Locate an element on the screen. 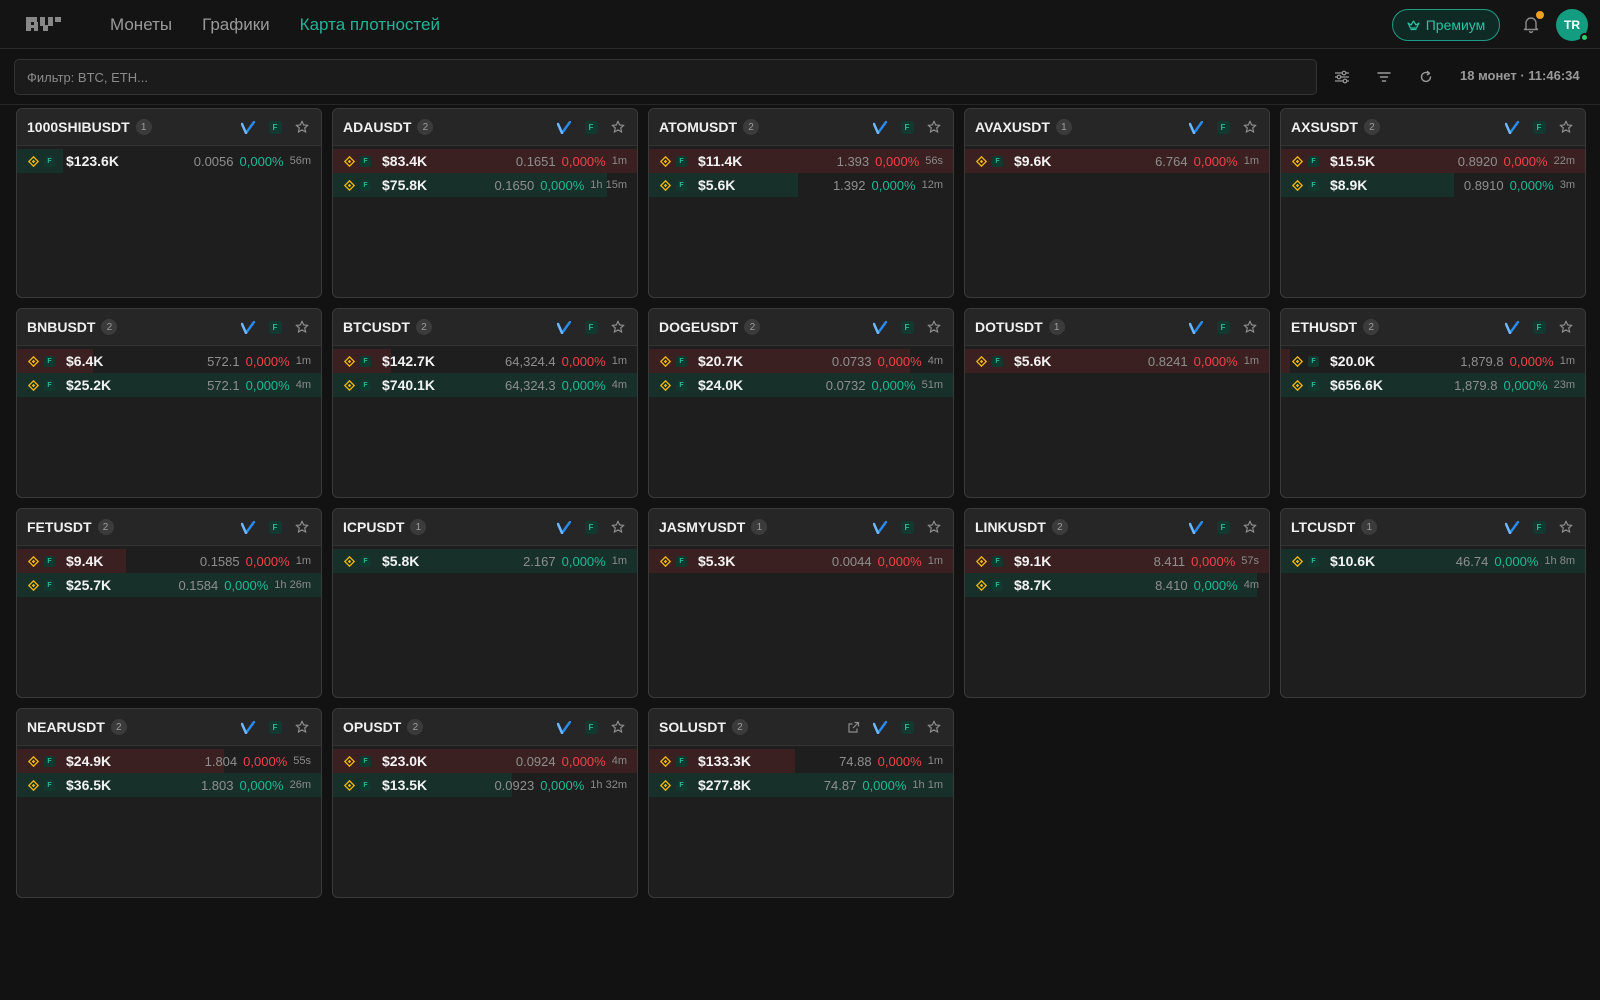  coin-card: LTCUSDT 1 F F $10.6K 46.74 0,000% 1h 8m is located at coordinates (1433, 603).